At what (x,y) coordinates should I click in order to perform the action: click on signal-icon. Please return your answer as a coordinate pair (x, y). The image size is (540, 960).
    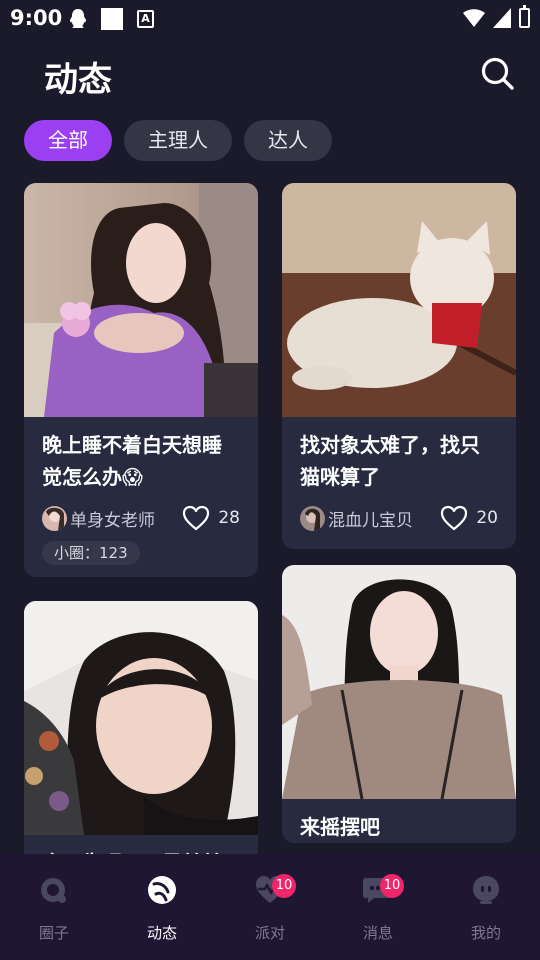
    Looking at the image, I should click on (502, 18).